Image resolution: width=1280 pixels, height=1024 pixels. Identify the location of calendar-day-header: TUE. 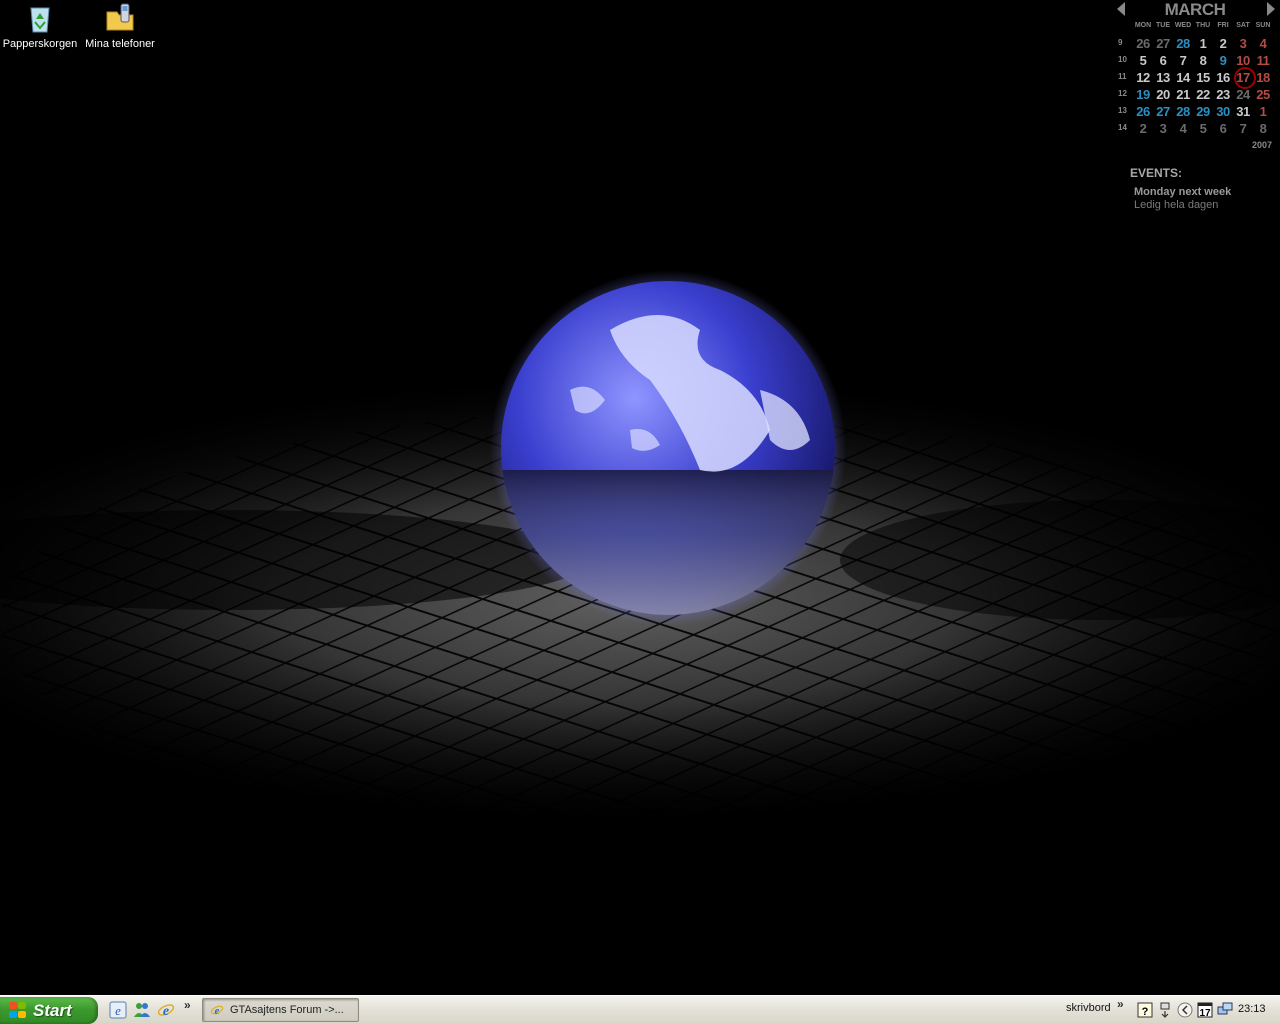
(1163, 25).